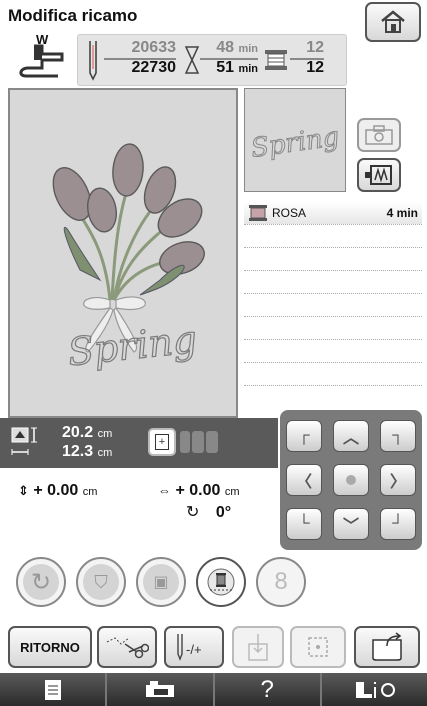 This screenshot has height=706, width=427. I want to click on move-horizontal-unit: cm, so click(232, 492).